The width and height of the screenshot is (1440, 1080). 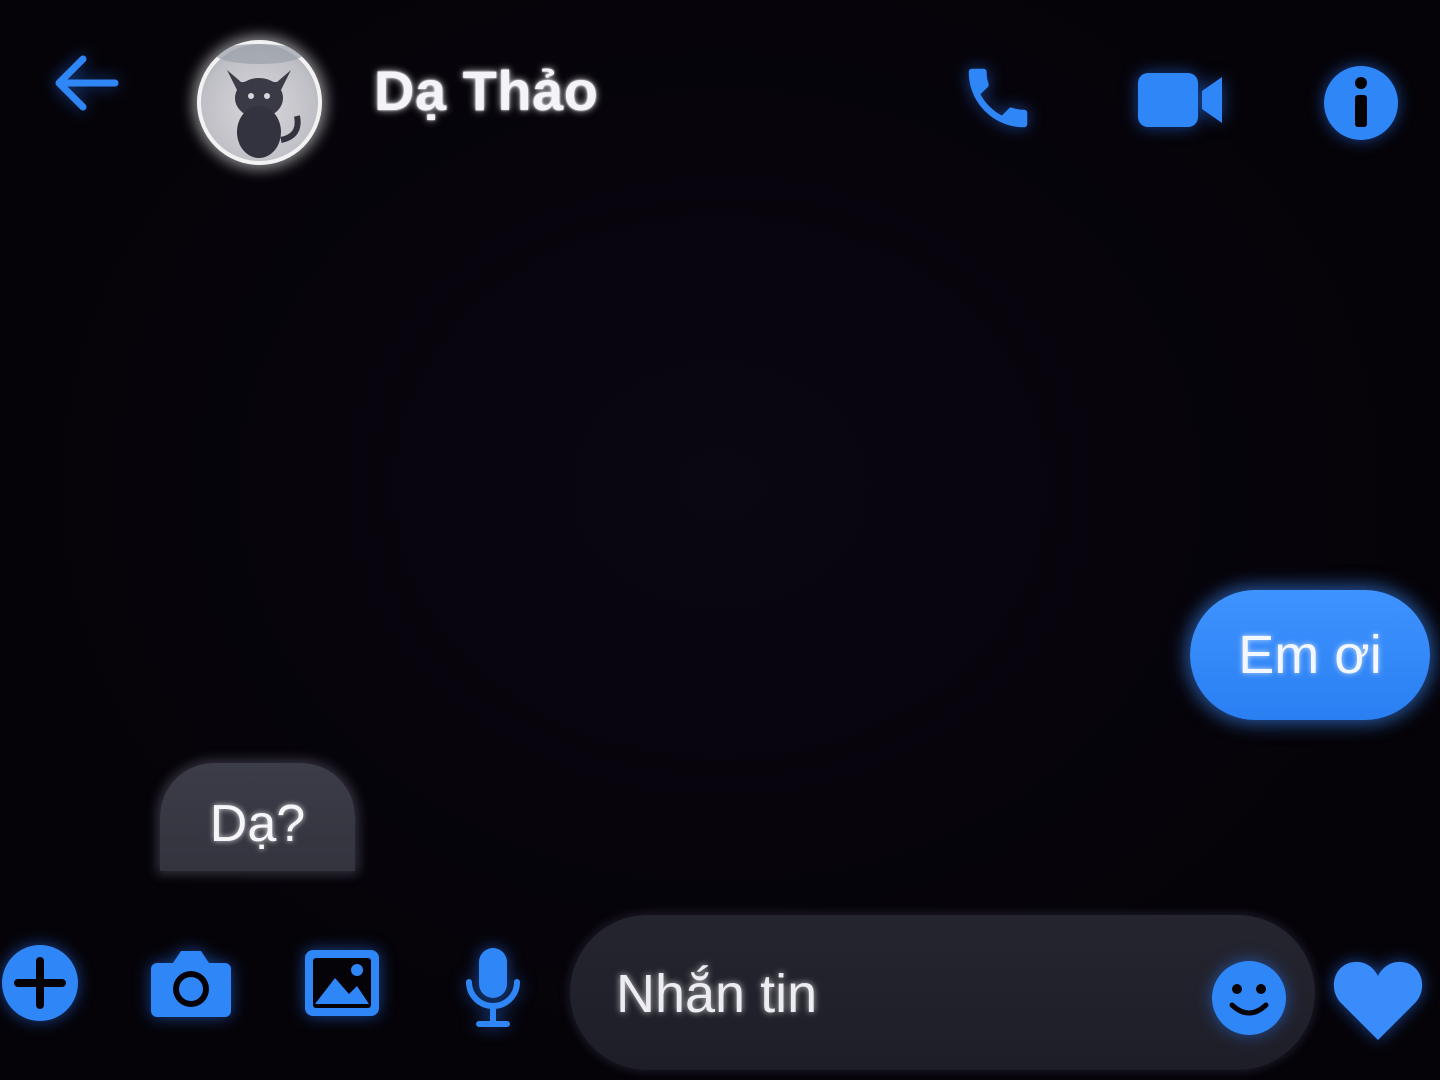 I want to click on cat-avatar-image, so click(x=259, y=101).